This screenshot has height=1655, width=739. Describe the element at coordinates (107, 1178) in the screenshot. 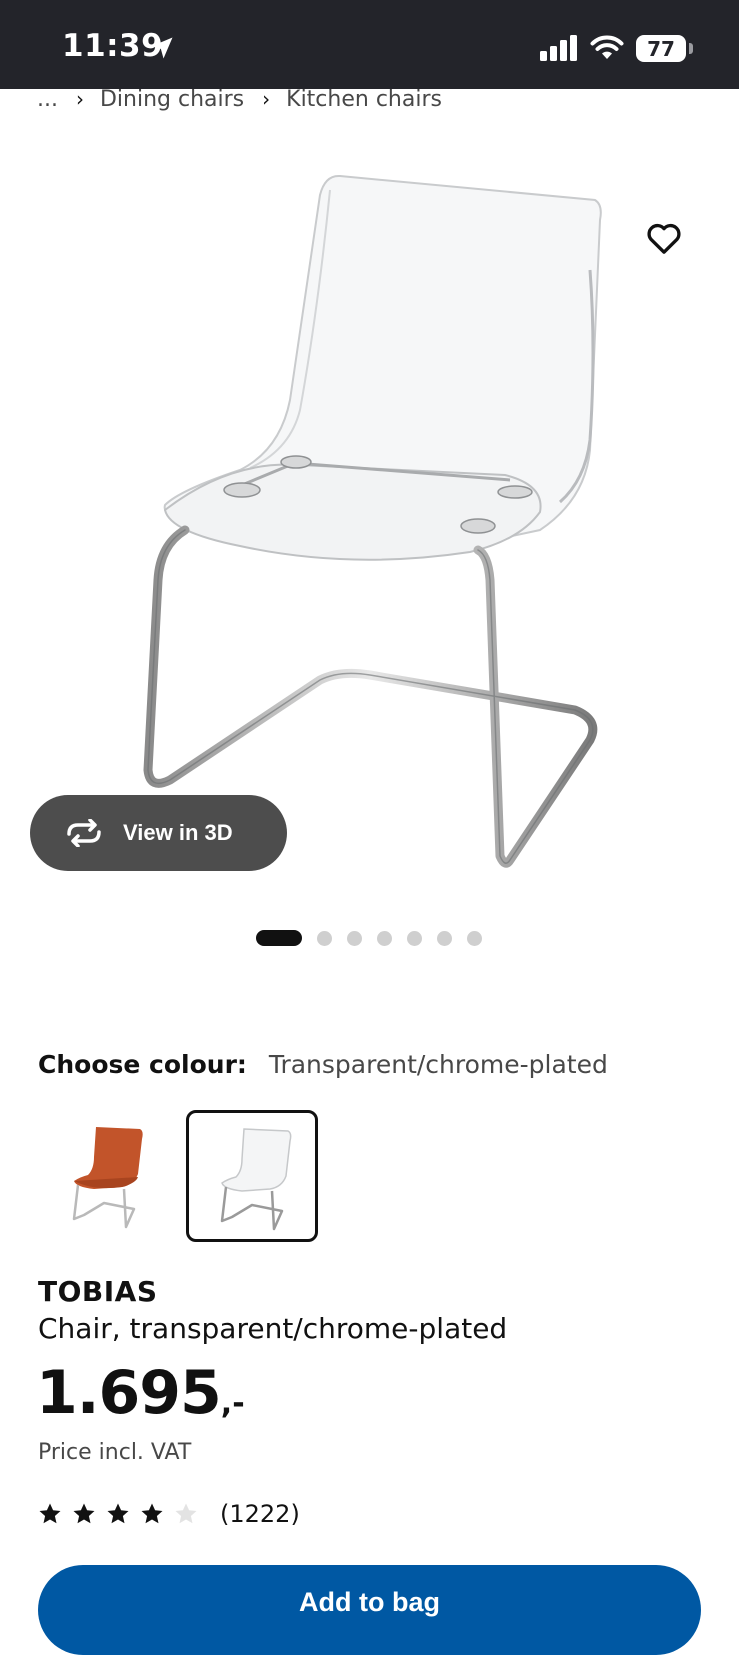

I see `orange-chair-thumbnail` at that location.